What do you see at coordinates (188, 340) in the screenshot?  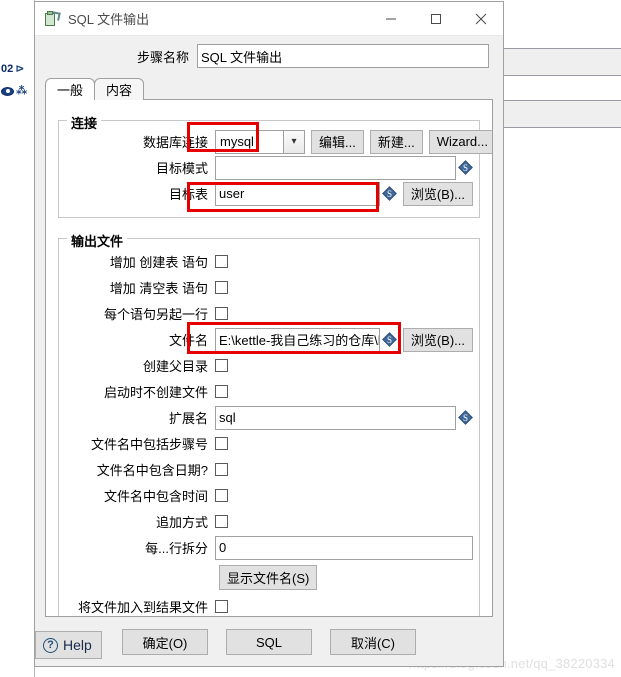 I see `filename-label: 文件名` at bounding box center [188, 340].